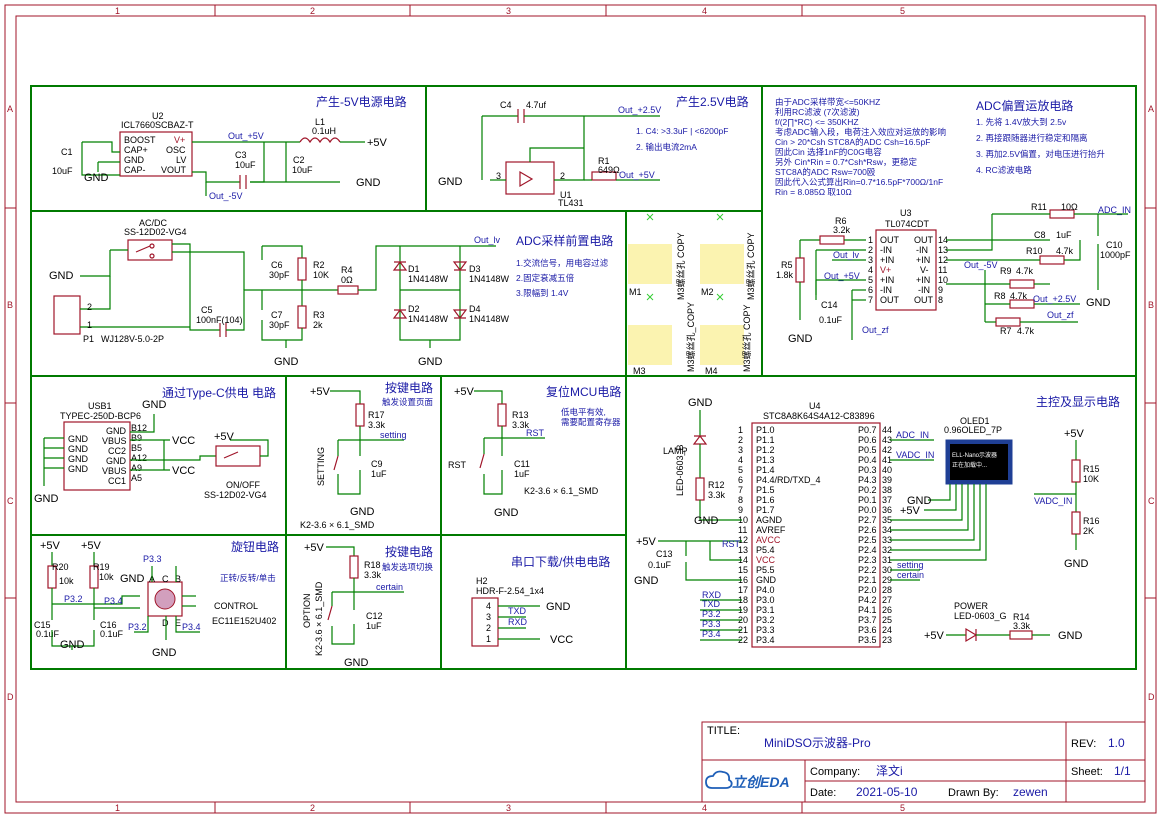 The width and height of the screenshot is (1161, 818). What do you see at coordinates (347, 280) in the screenshot?
I see `r4-val: 0Ω` at bounding box center [347, 280].